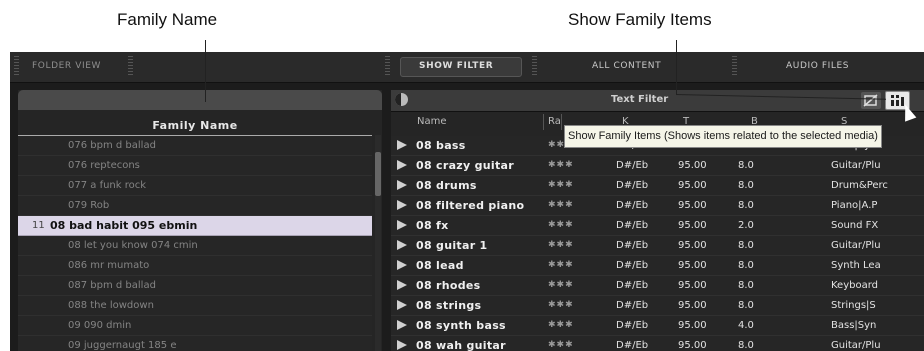 The height and width of the screenshot is (351, 924). I want to click on text-filter-bar: Text Filter, so click(657, 101).